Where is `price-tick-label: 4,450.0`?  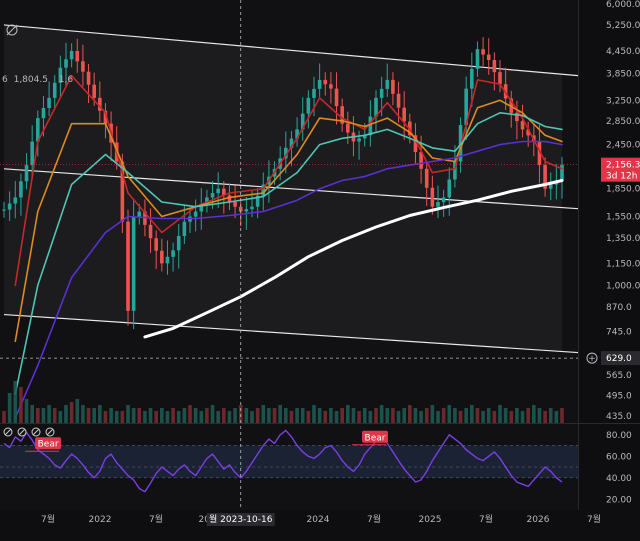
price-tick-label: 4,450.0 is located at coordinates (623, 52).